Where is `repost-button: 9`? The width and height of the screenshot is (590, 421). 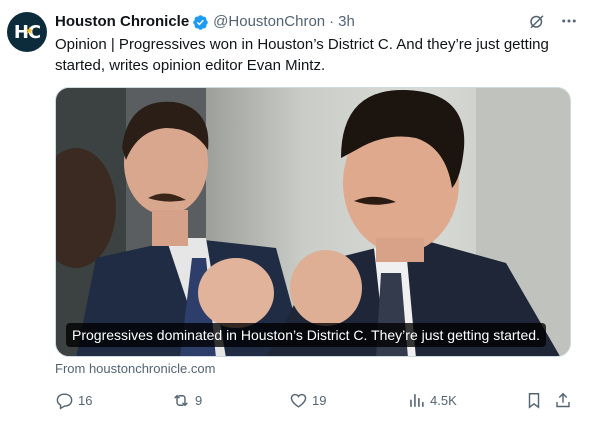 repost-button: 9 is located at coordinates (186, 400).